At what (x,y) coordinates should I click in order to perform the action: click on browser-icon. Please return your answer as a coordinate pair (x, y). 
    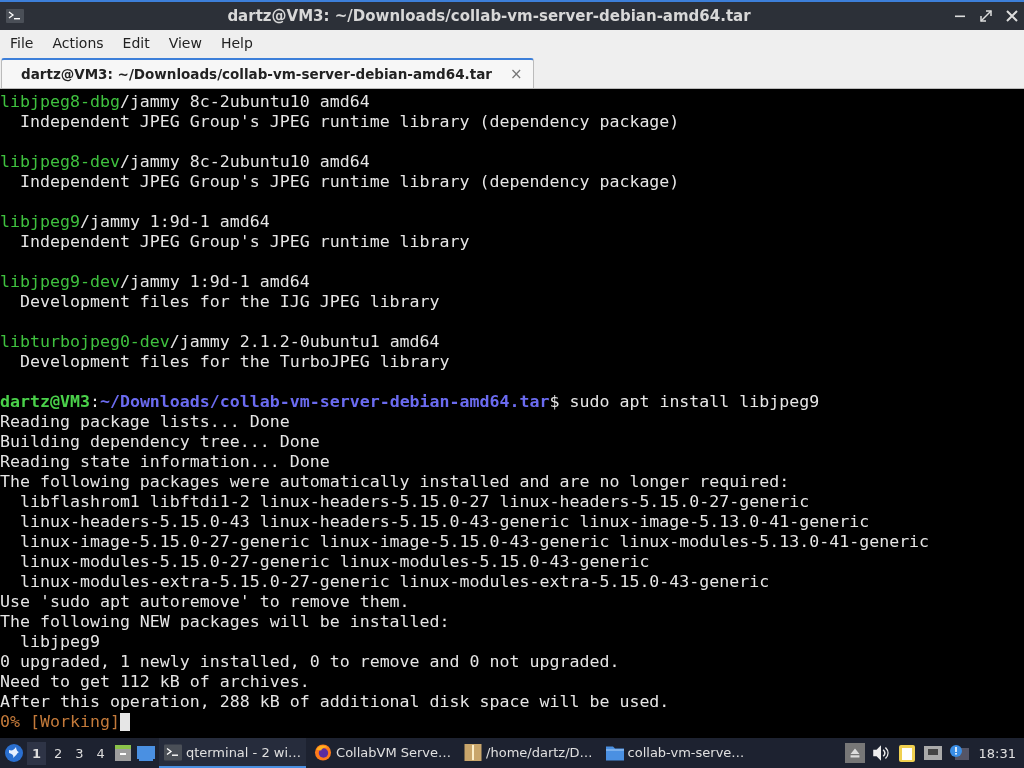
    Looking at the image, I should click on (323, 752).